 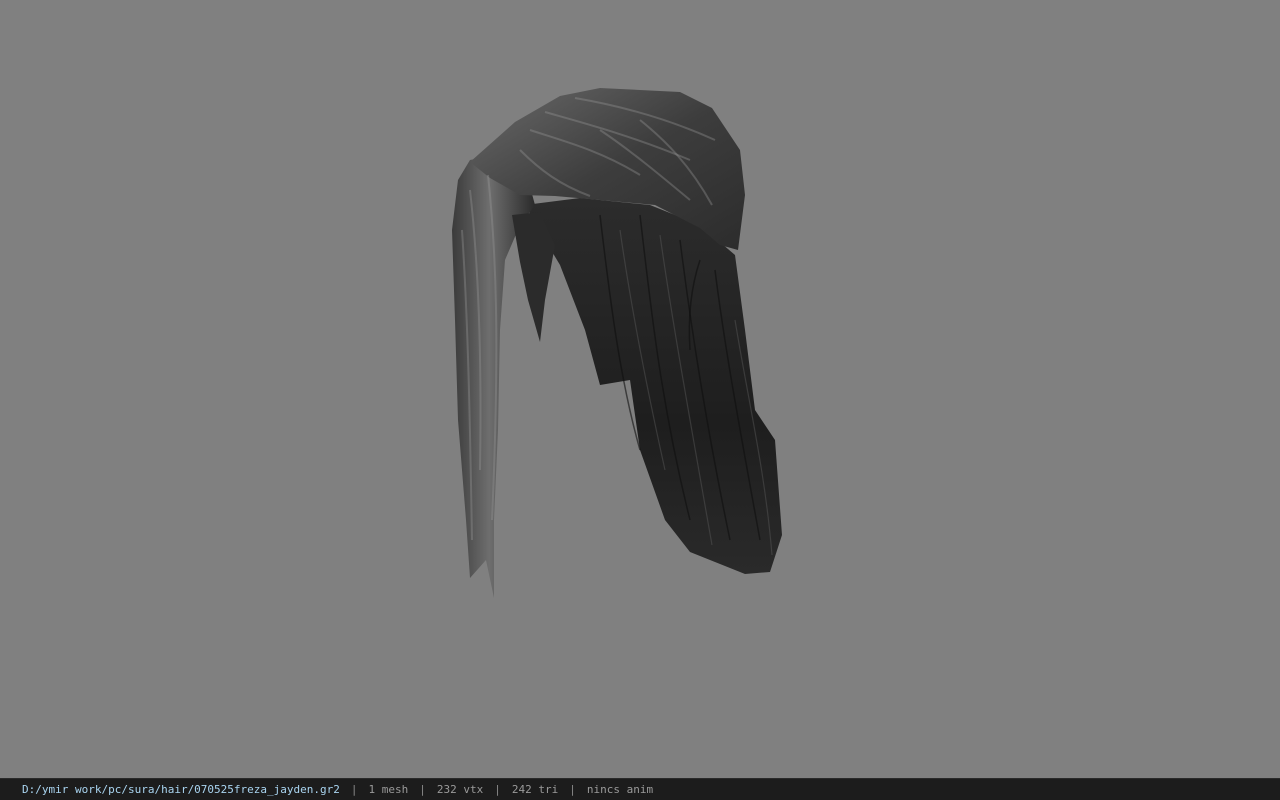 What do you see at coordinates (620, 789) in the screenshot?
I see `animation-status: nincs anim` at bounding box center [620, 789].